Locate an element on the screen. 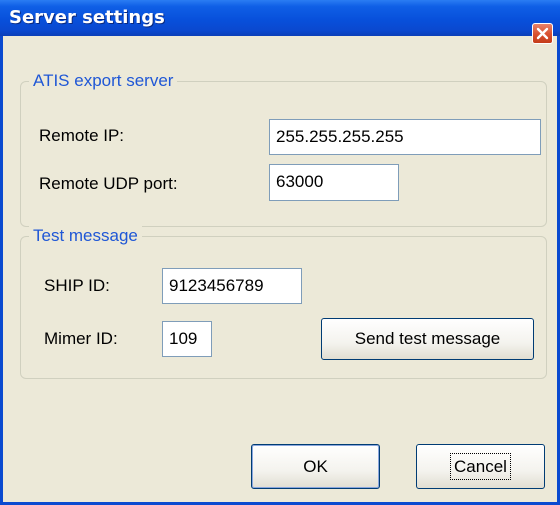 The image size is (560, 505). remote-ip-input: 255.255.255.255 is located at coordinates (405, 137).